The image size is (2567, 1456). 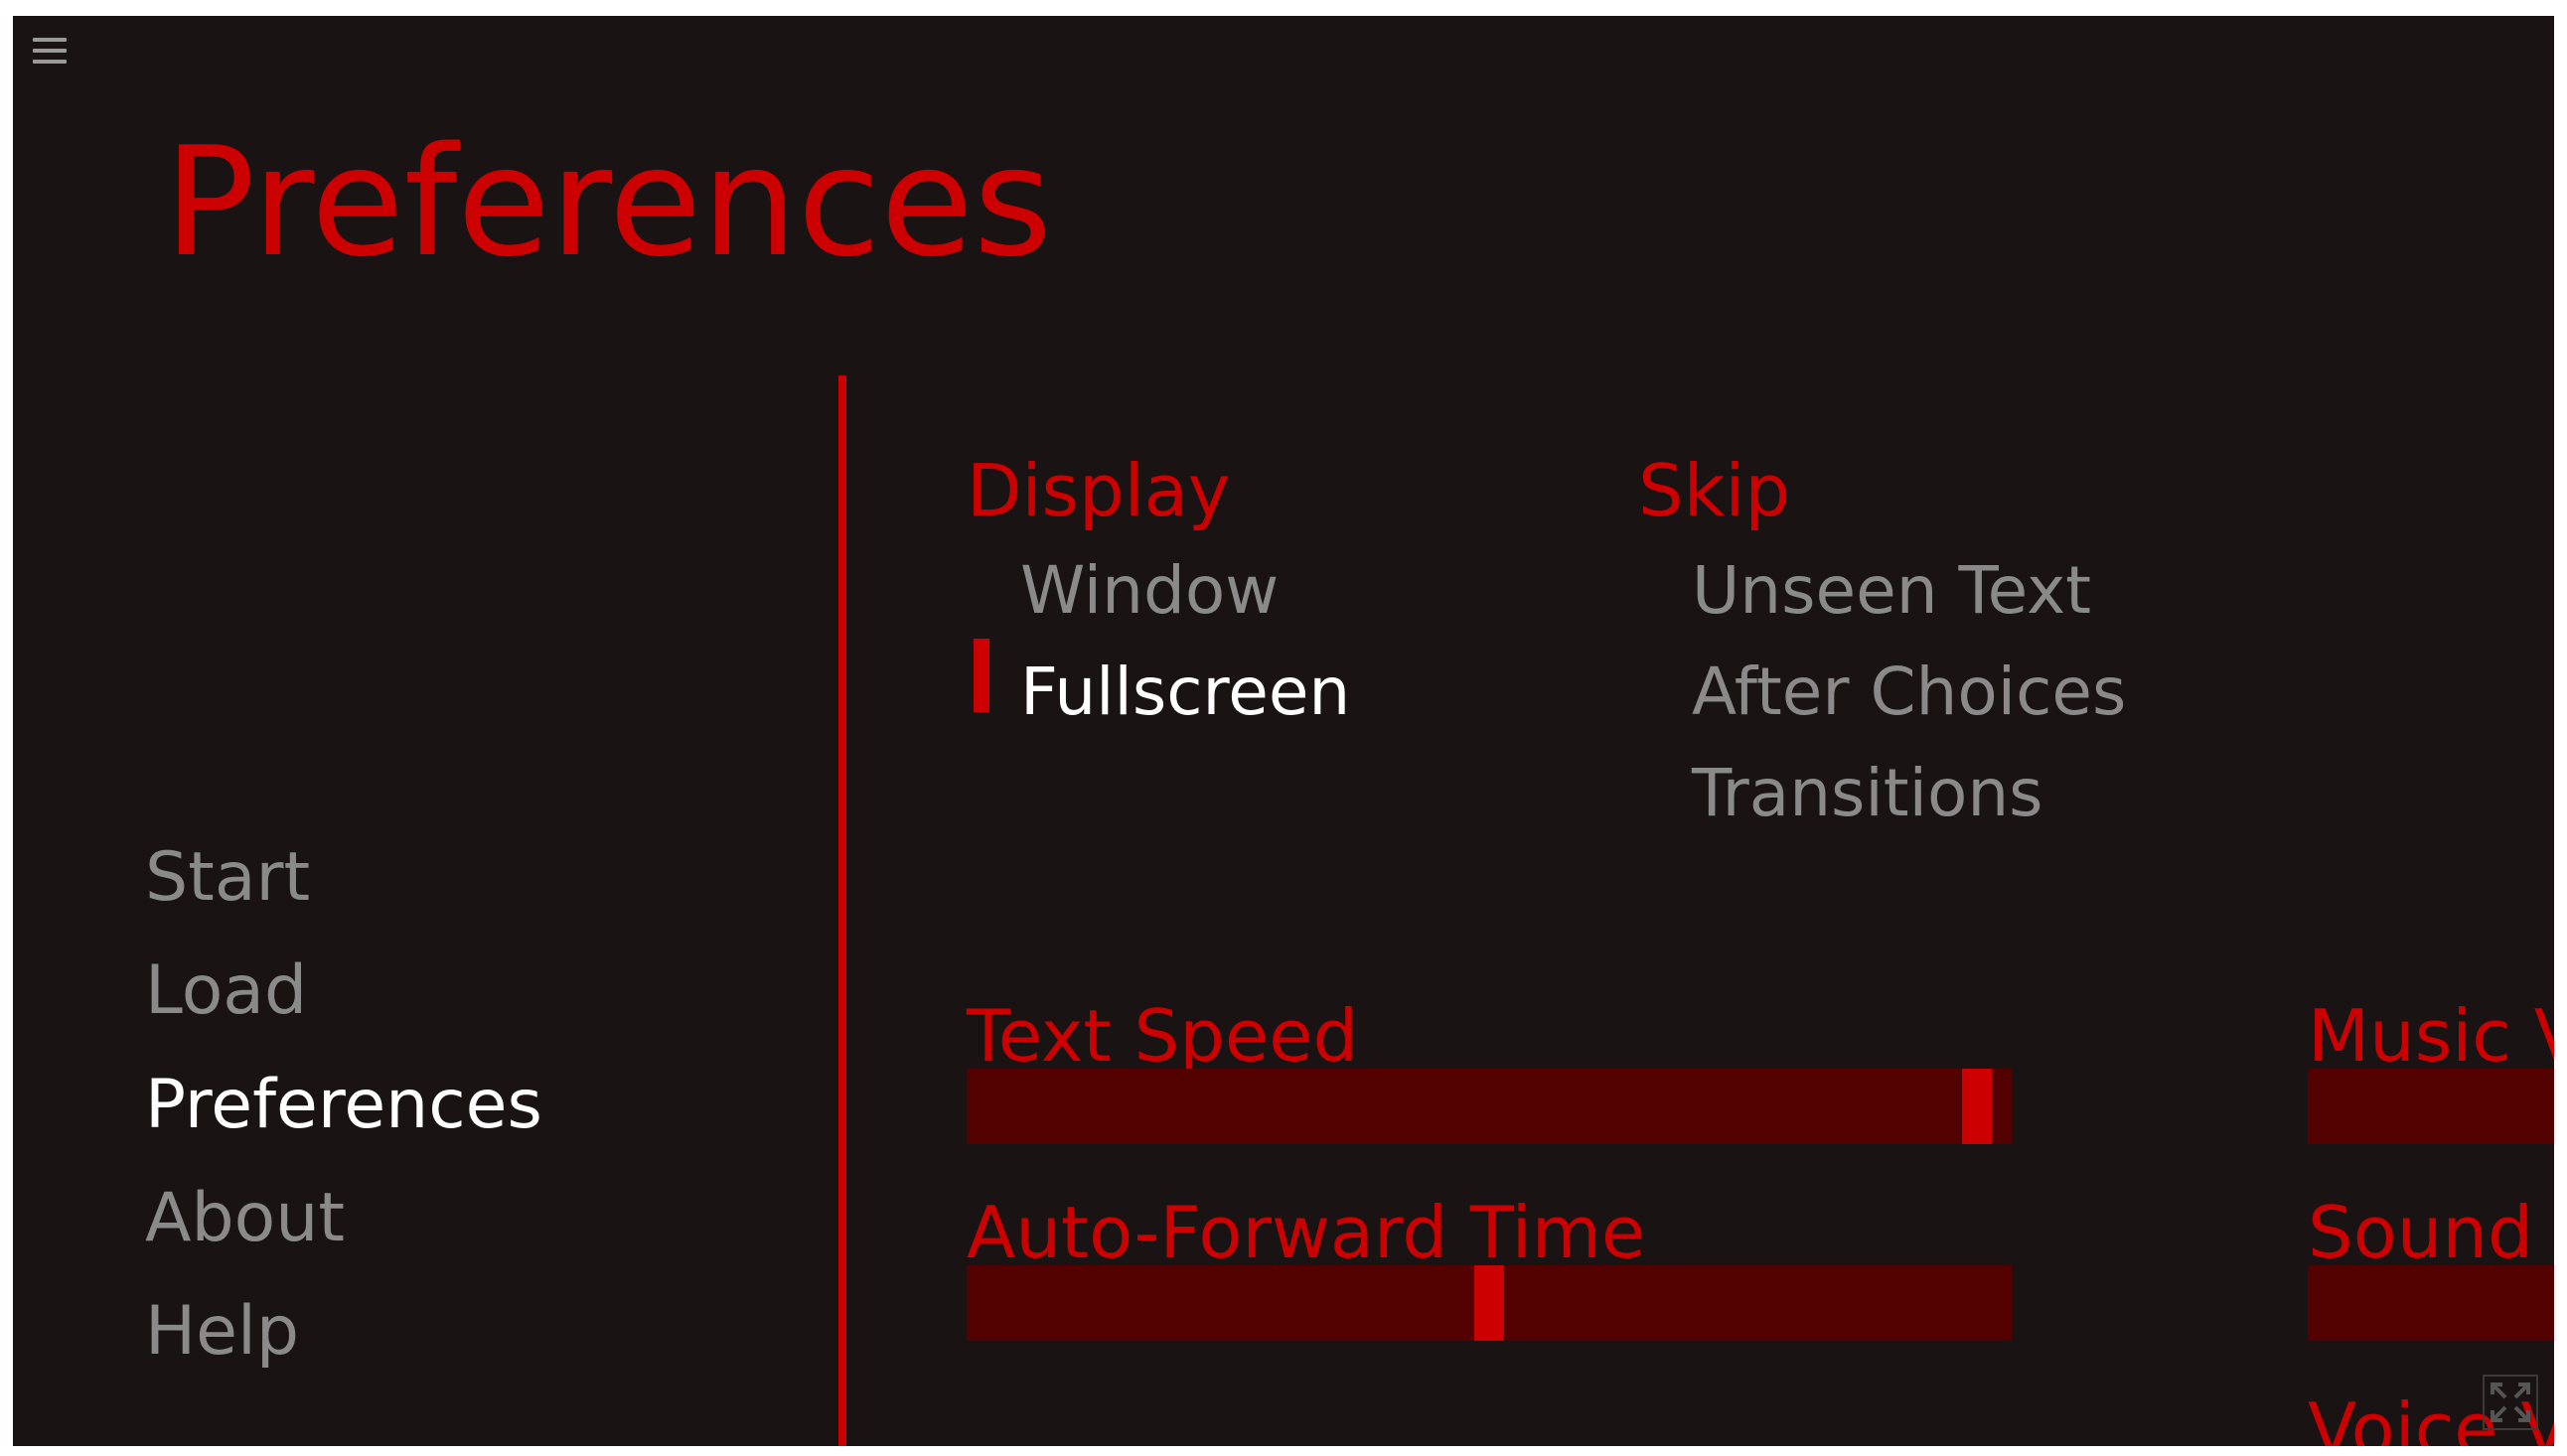 What do you see at coordinates (1892, 591) in the screenshot?
I see `skip-option-unseen-text: Unseen Text` at bounding box center [1892, 591].